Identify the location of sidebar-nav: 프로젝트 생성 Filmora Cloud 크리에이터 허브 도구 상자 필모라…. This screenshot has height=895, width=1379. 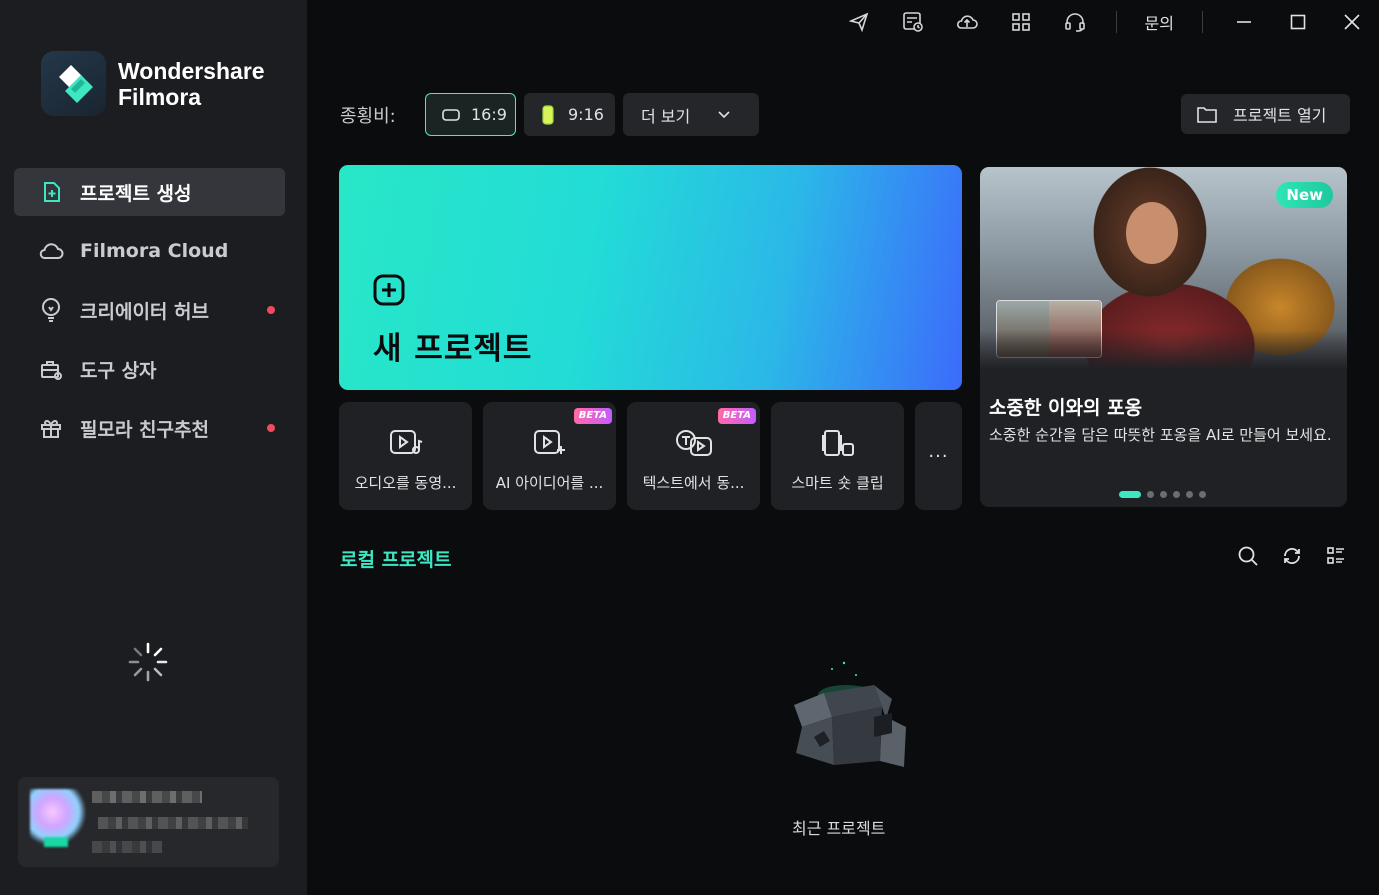
(149, 315).